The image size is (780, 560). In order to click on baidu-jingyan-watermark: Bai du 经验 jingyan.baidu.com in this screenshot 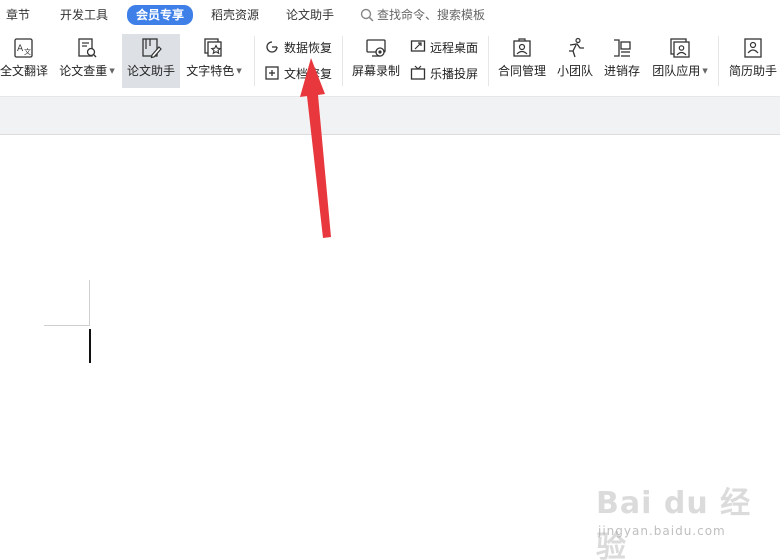, I will do `click(685, 519)`.